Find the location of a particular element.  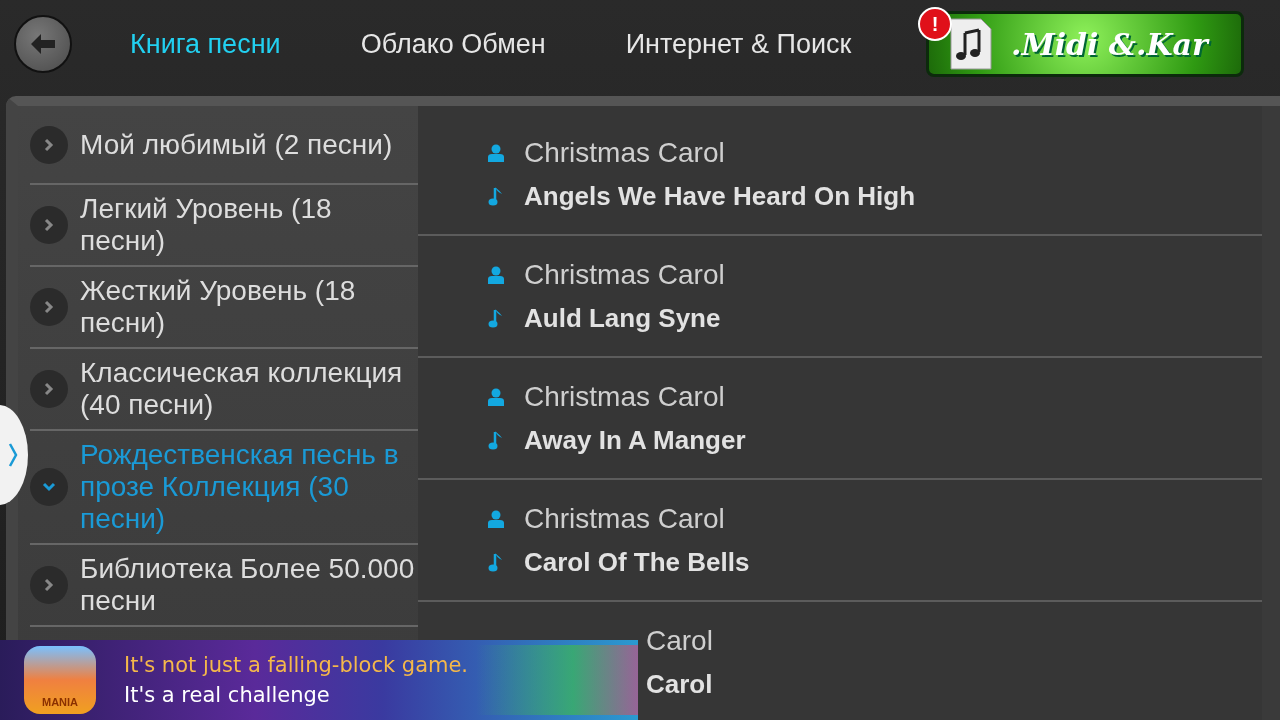

logo-text: MANIA is located at coordinates (60, 703).